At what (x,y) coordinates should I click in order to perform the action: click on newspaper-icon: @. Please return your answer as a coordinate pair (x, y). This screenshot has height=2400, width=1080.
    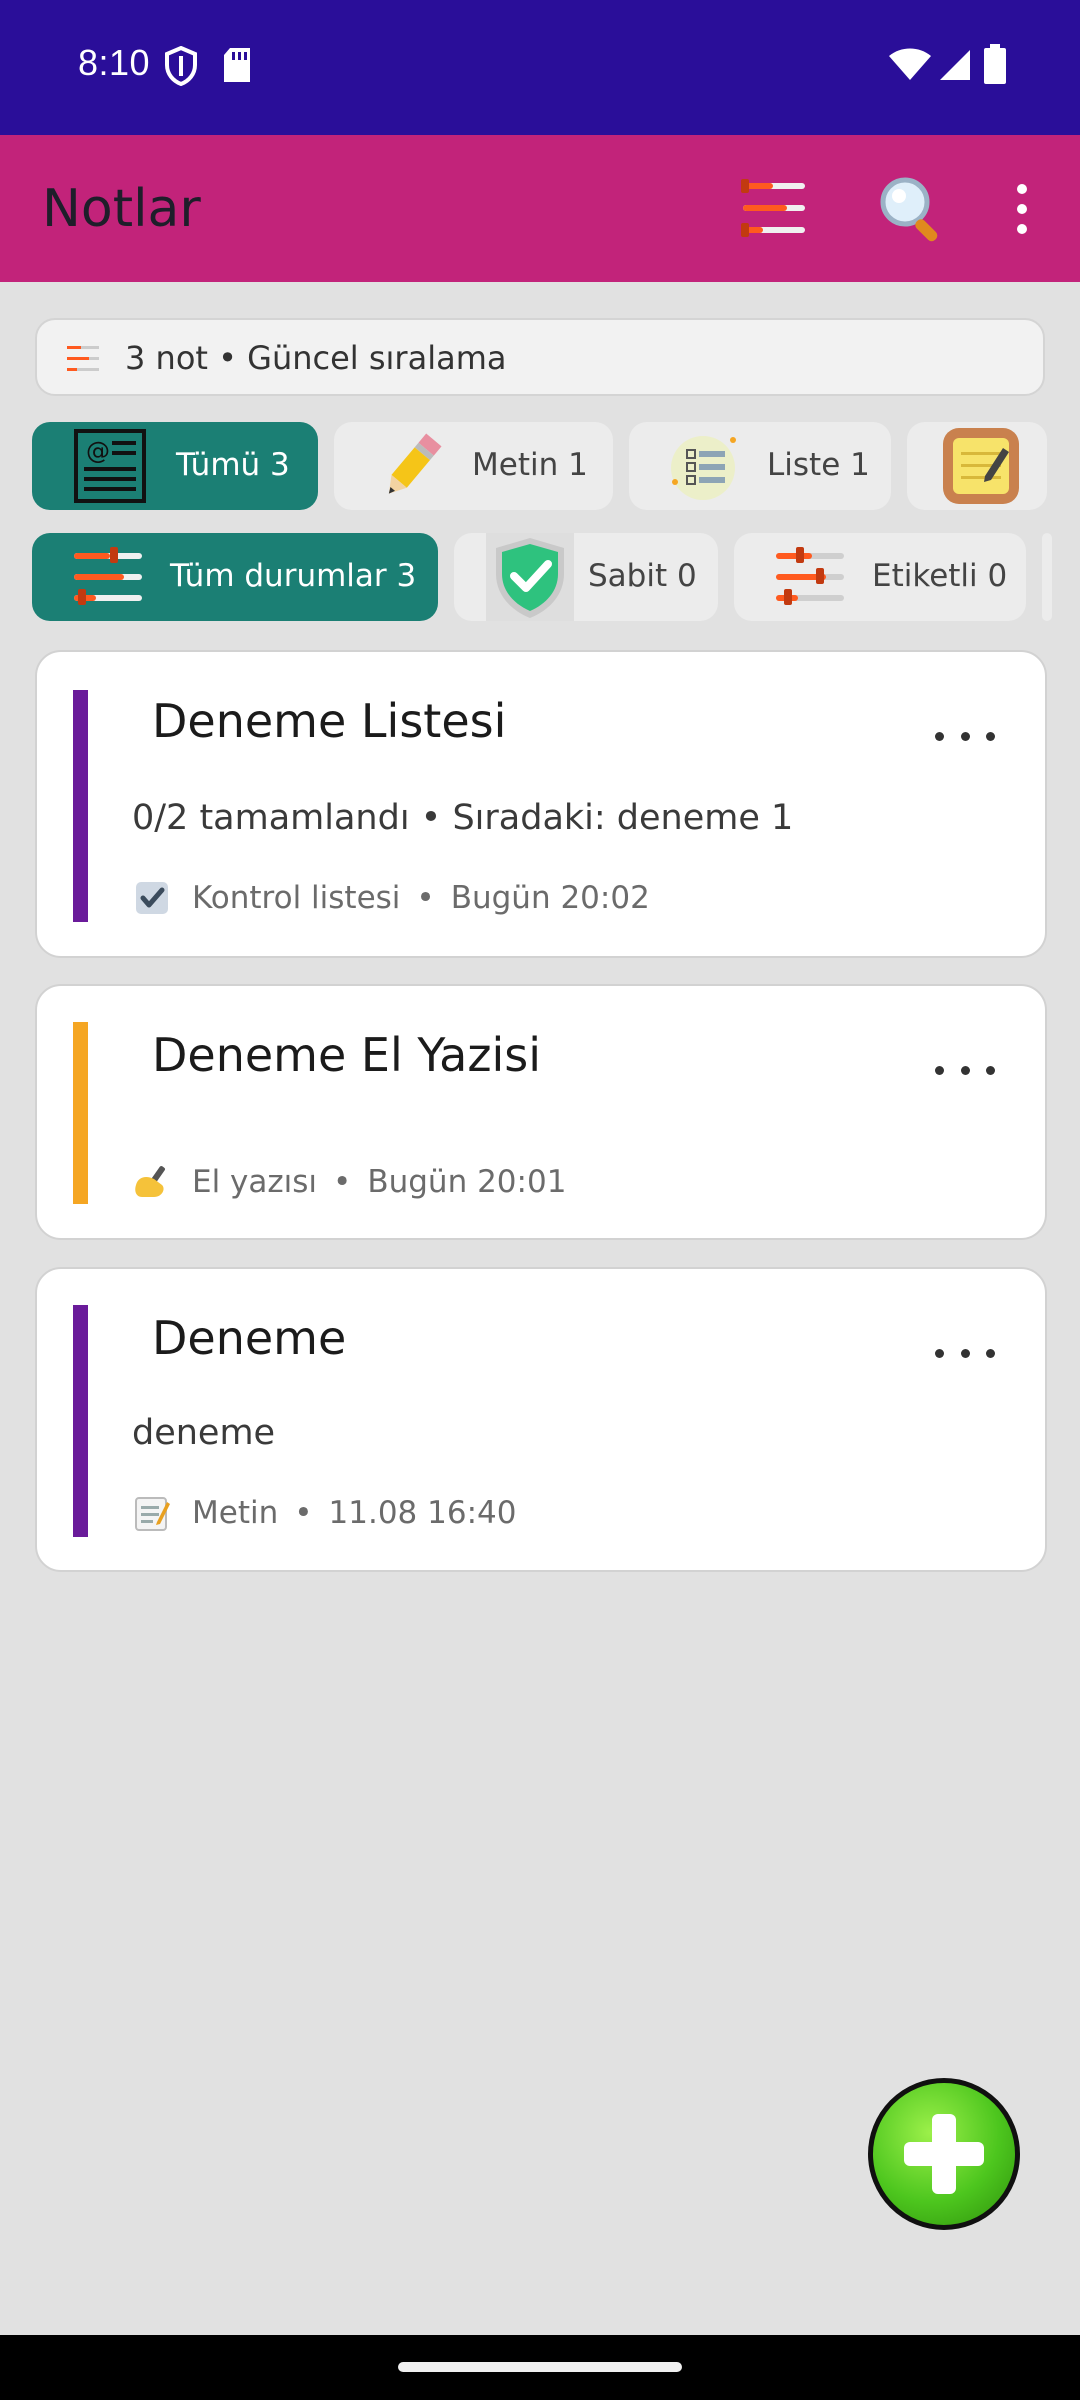
    Looking at the image, I should click on (110, 466).